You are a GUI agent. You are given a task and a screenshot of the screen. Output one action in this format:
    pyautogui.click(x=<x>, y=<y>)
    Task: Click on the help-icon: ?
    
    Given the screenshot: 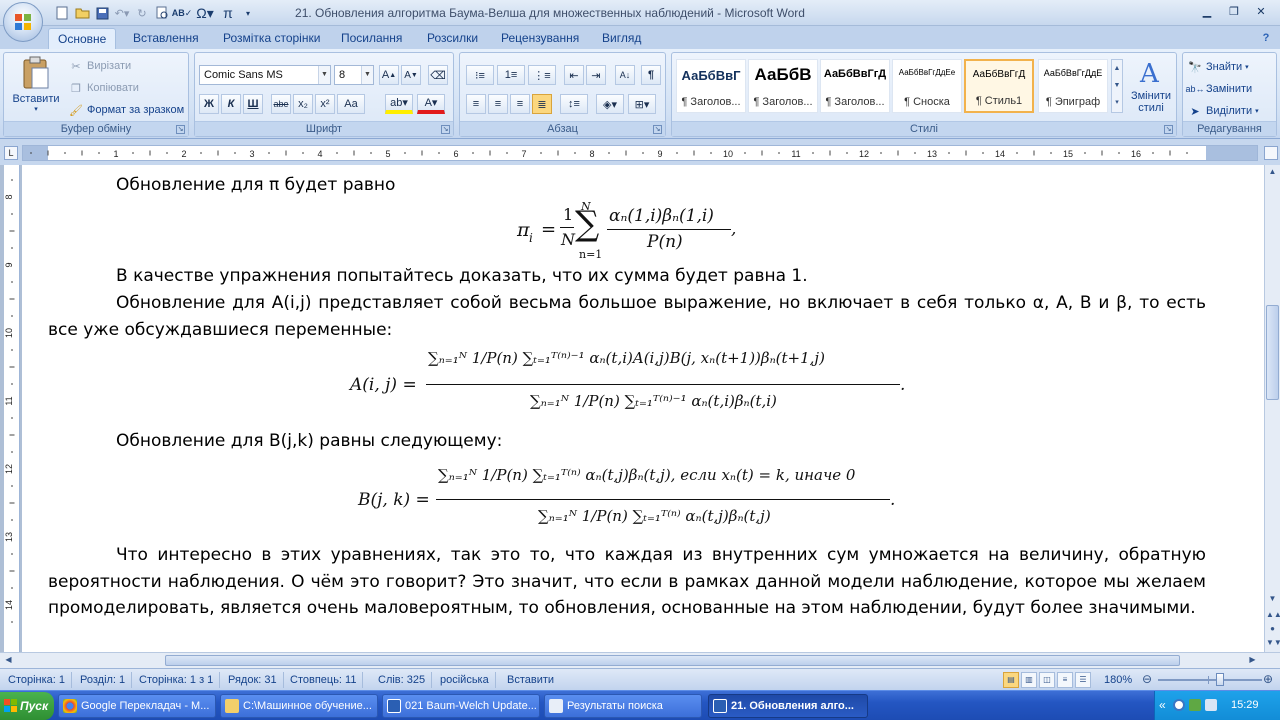 What is the action you would take?
    pyautogui.click(x=1266, y=38)
    